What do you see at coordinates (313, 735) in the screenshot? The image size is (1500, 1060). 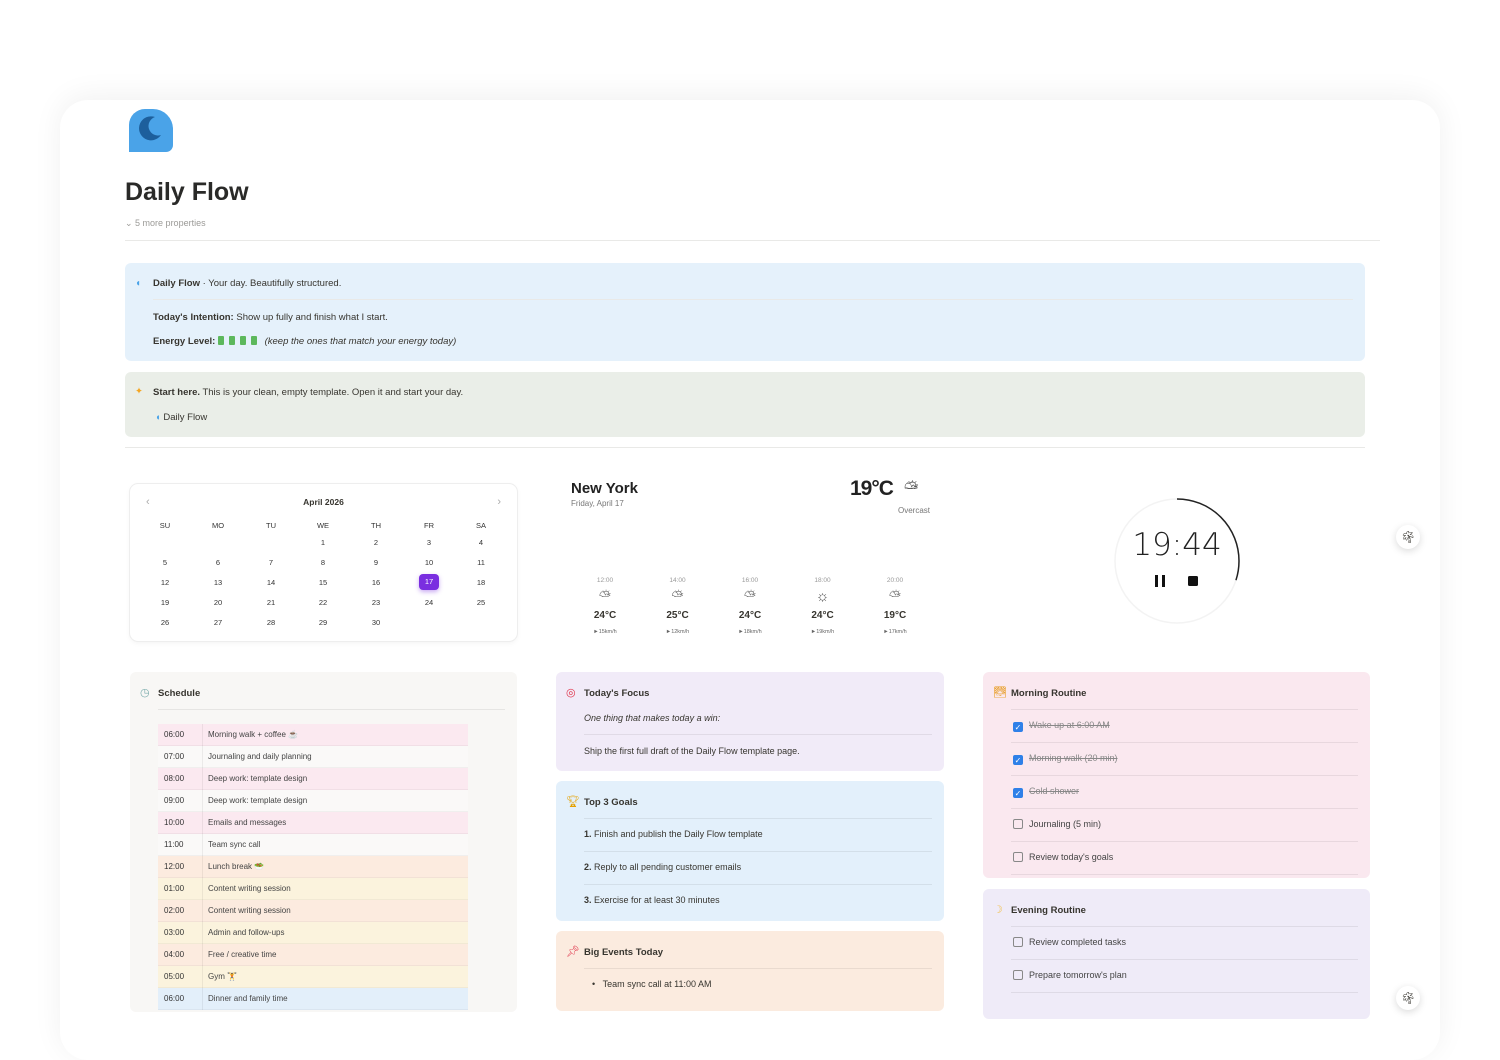 I see `schedule-row: 06:00 Morning walk + coffee ☕` at bounding box center [313, 735].